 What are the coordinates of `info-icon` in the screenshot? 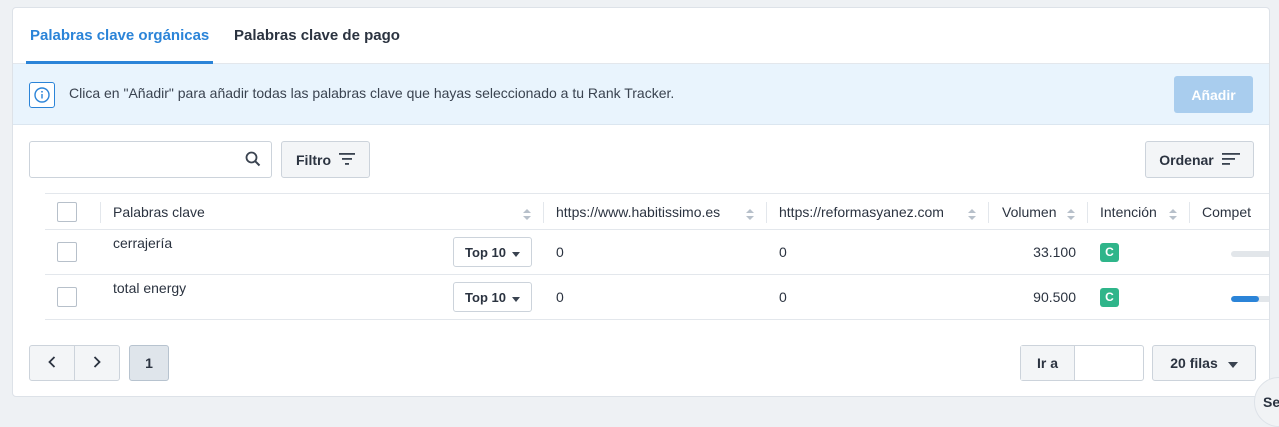 It's located at (42, 95).